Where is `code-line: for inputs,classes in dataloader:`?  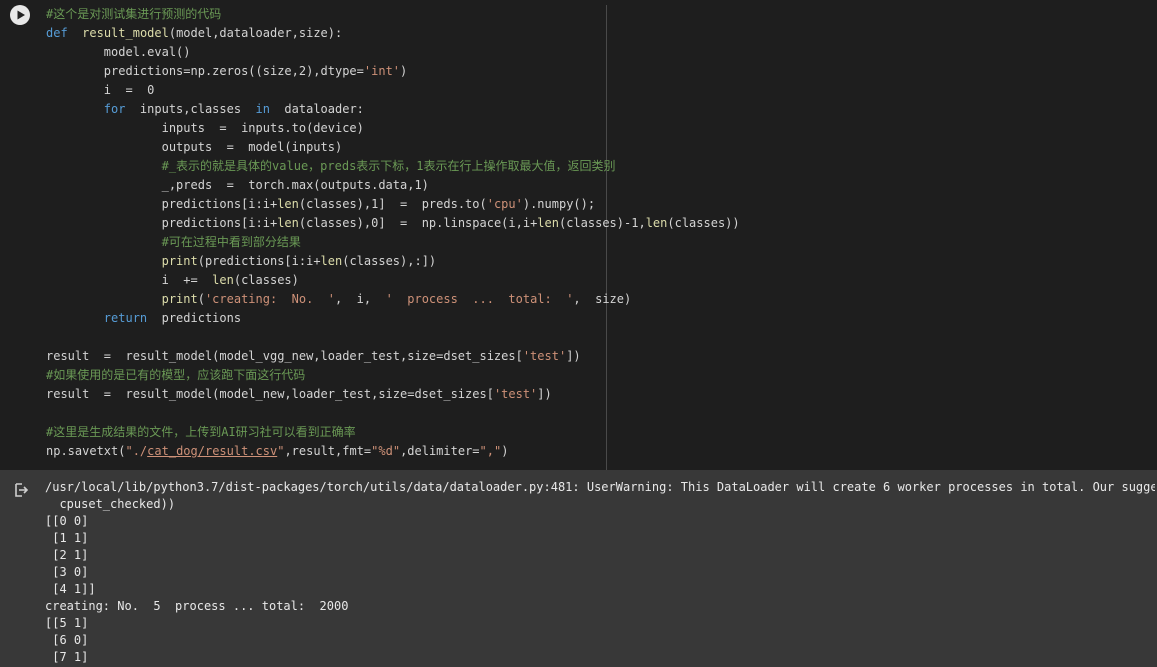 code-line: for inputs,classes in dataloader: is located at coordinates (596, 109).